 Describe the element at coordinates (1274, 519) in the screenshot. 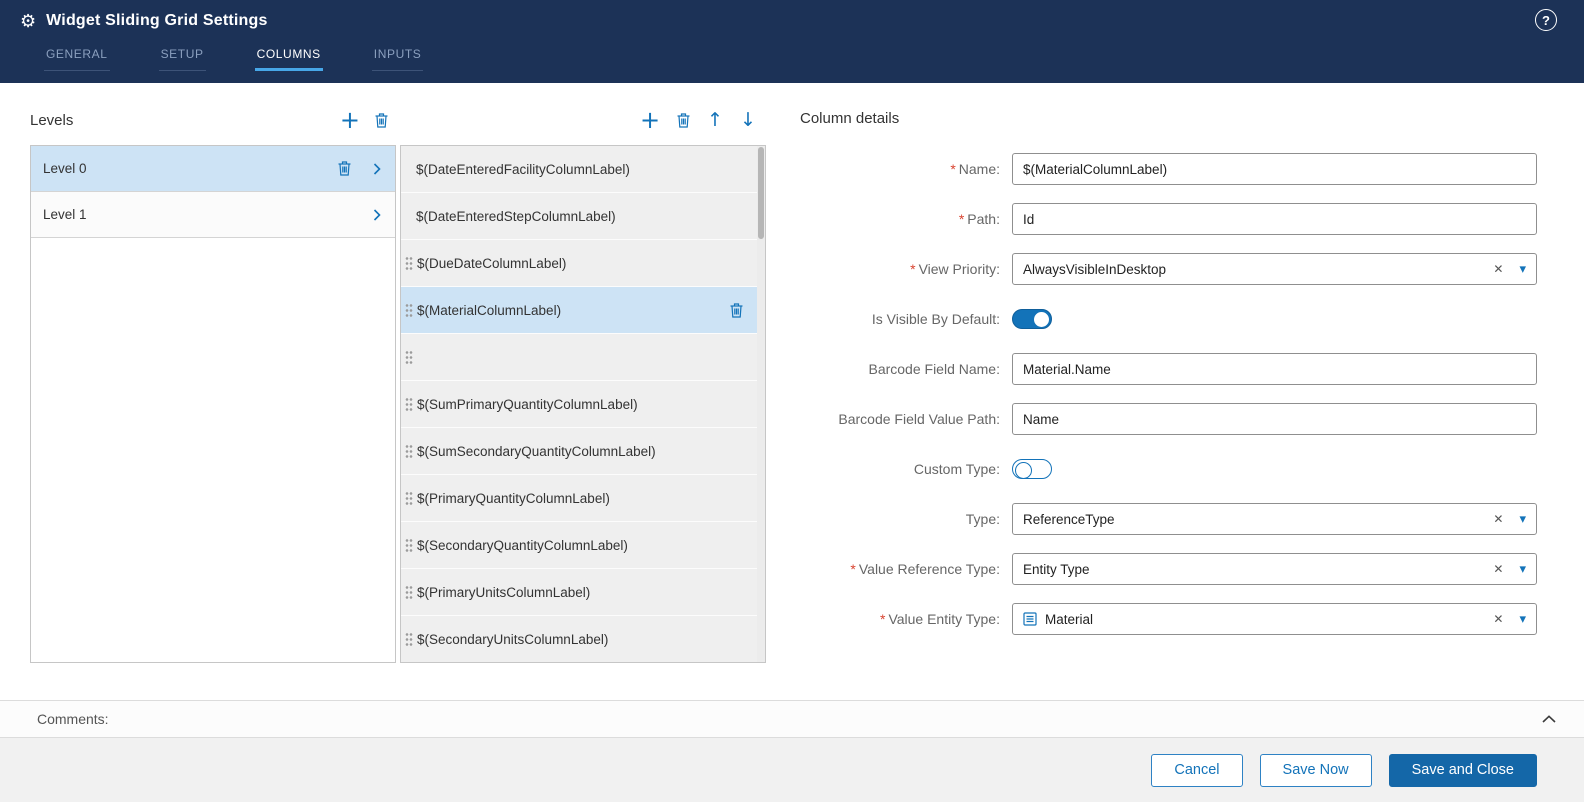

I see `type-select: ReferenceType ✕ ▾` at that location.